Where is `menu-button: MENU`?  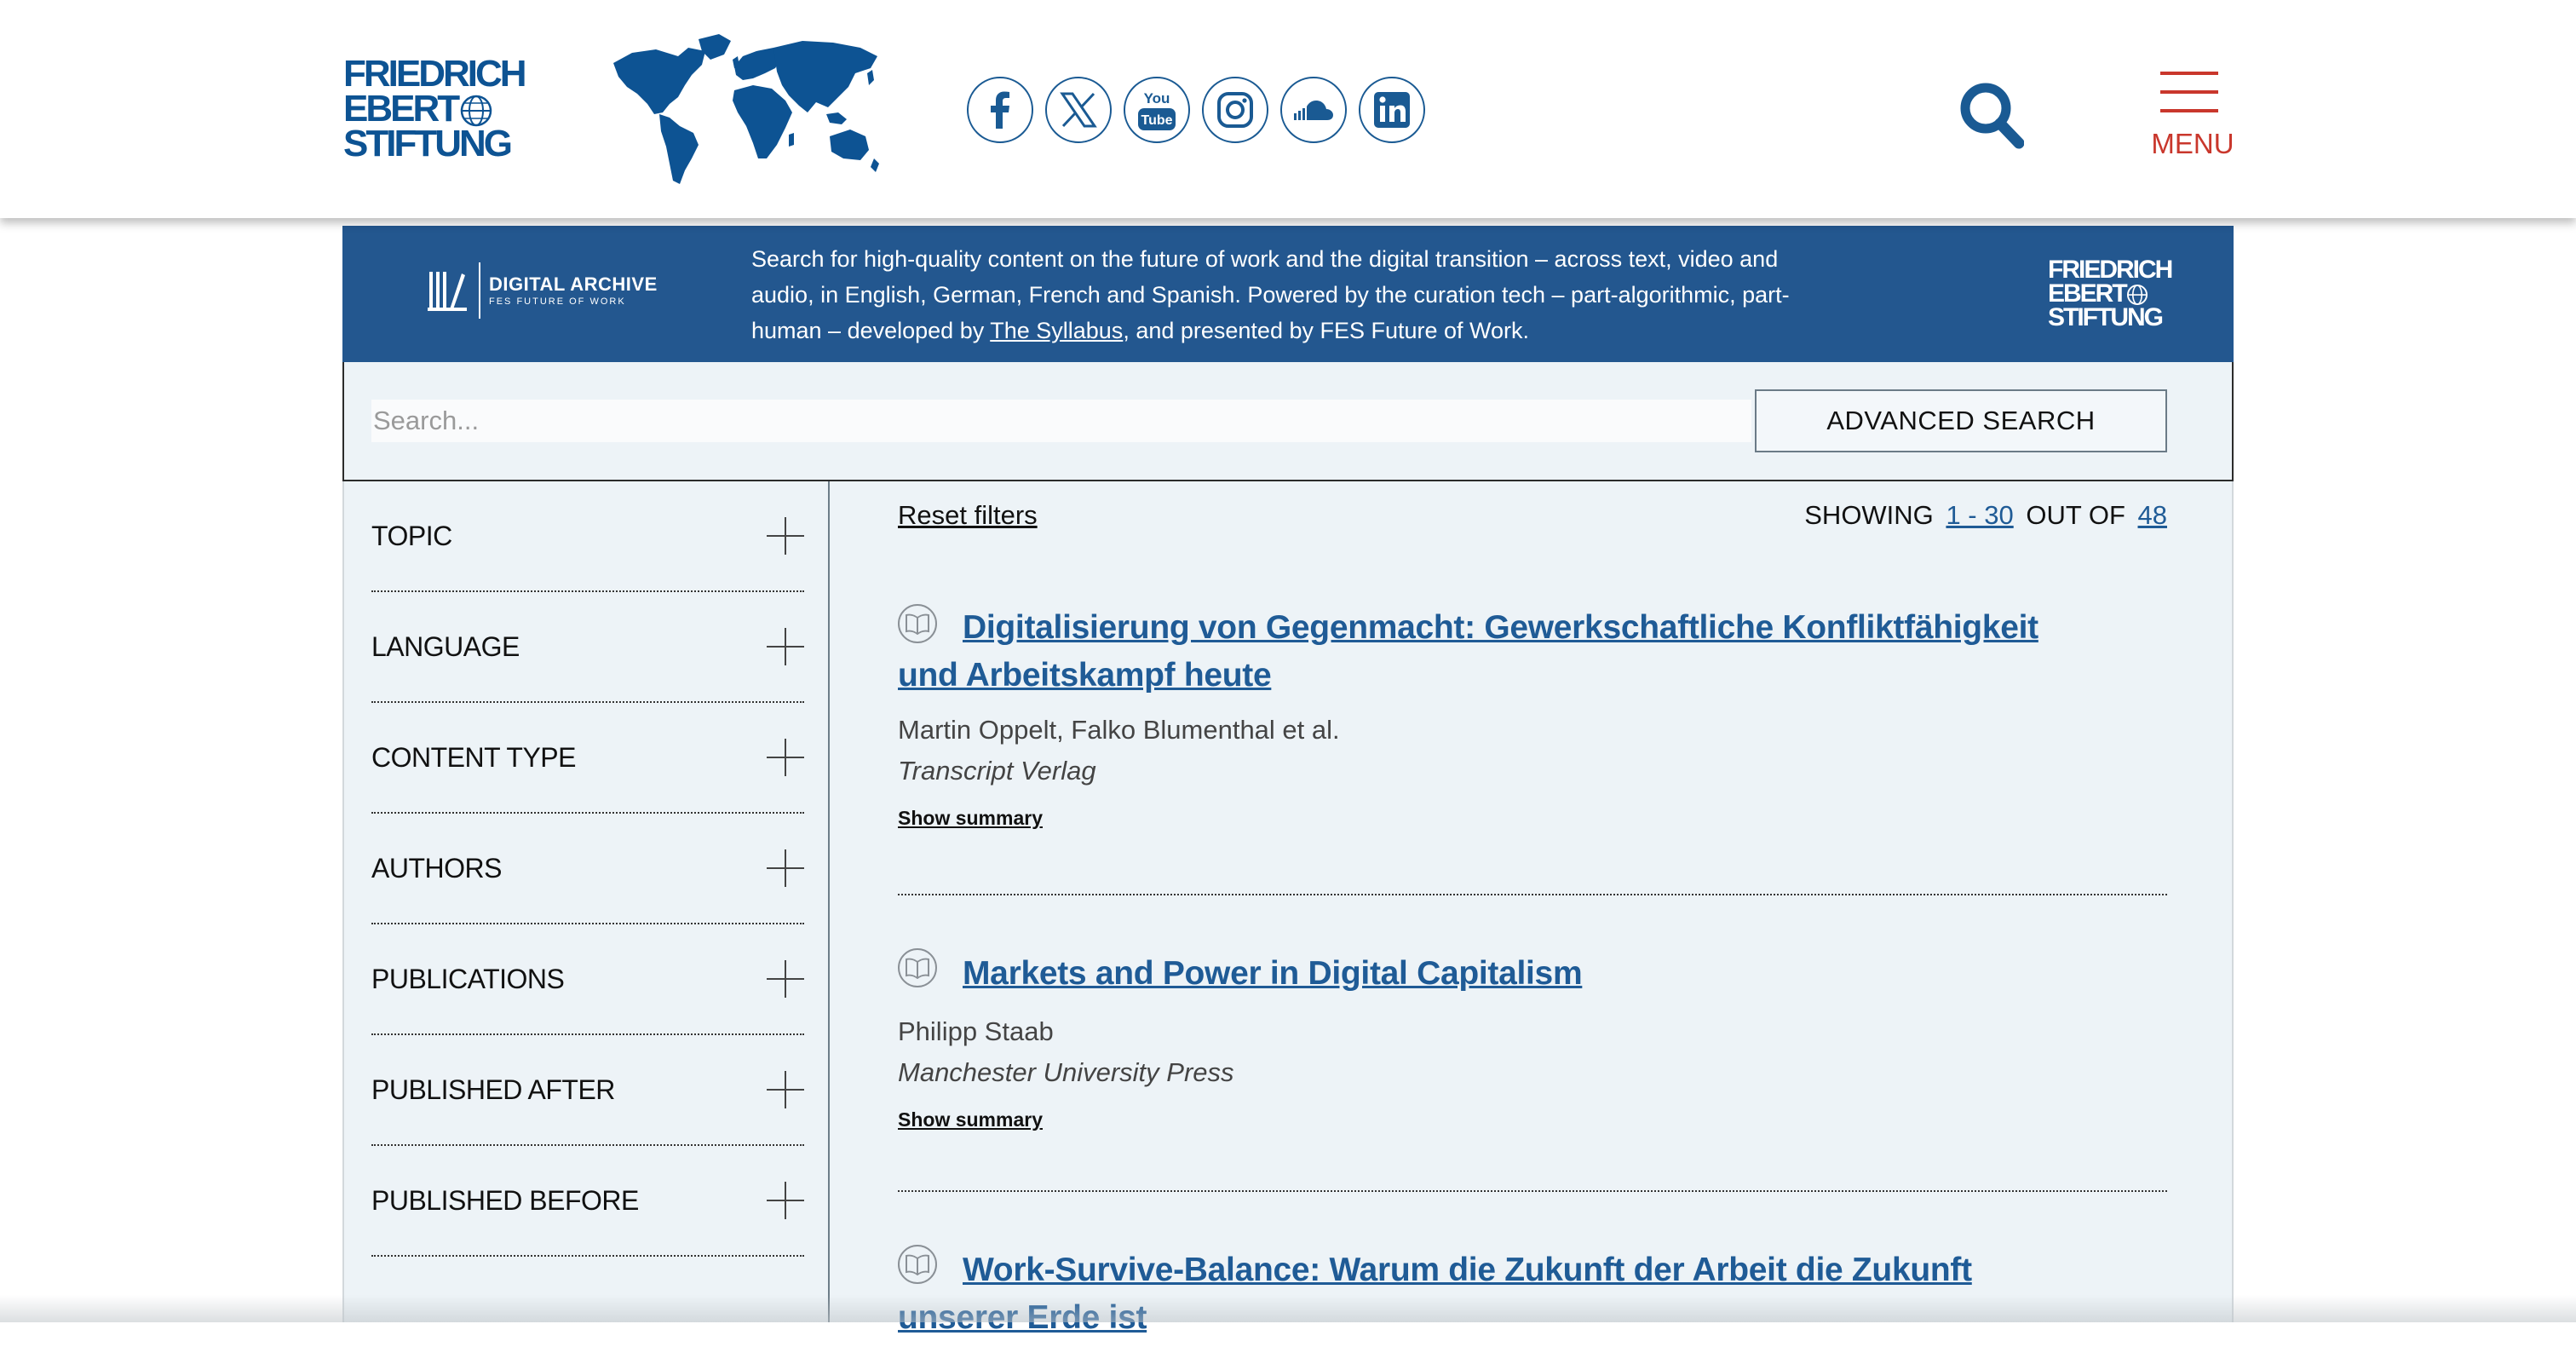
menu-button: MENU is located at coordinates (2192, 119).